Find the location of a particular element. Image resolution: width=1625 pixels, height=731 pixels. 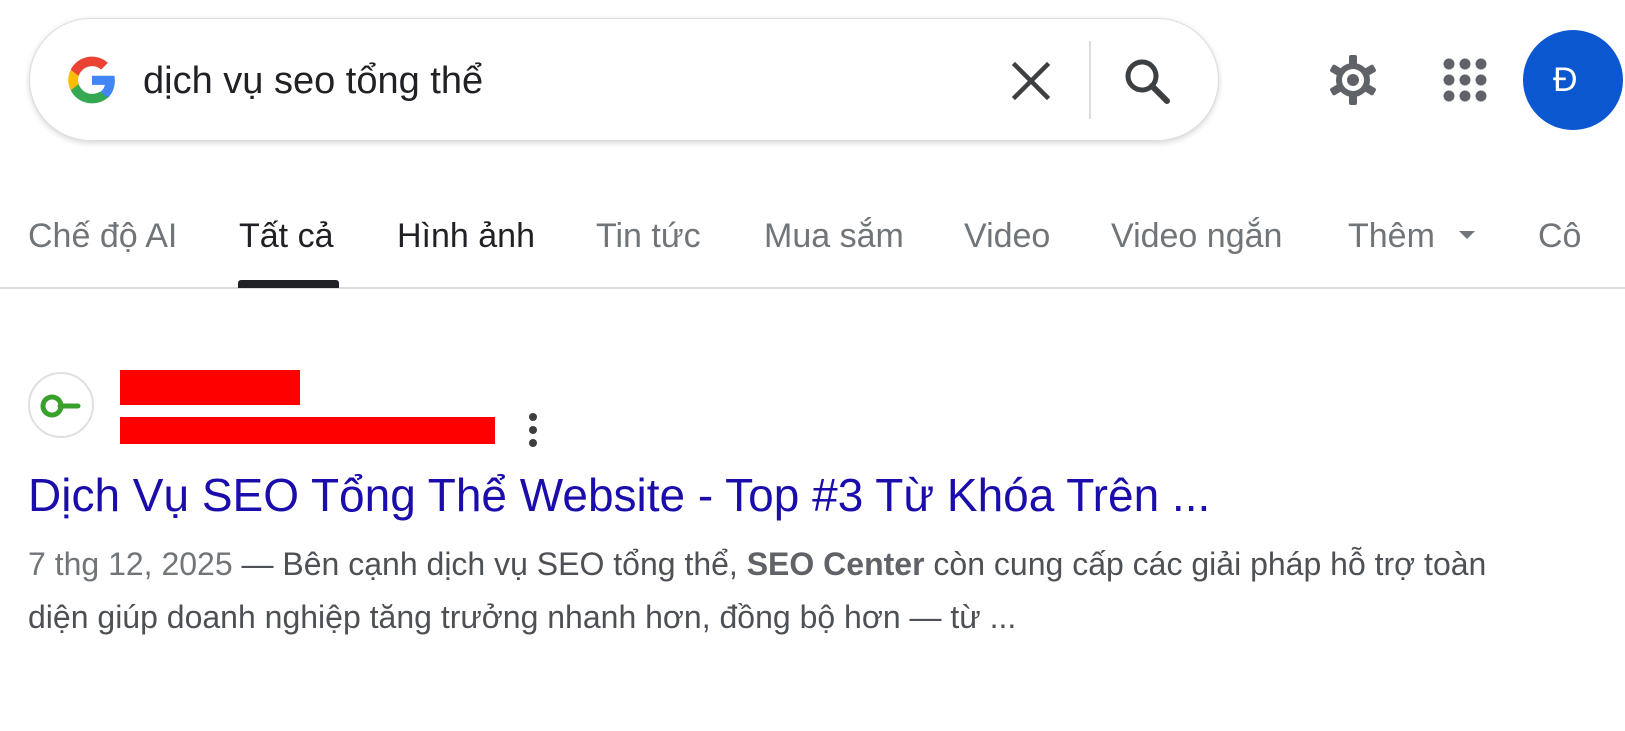

tab-more: Thêm is located at coordinates (1411, 236).